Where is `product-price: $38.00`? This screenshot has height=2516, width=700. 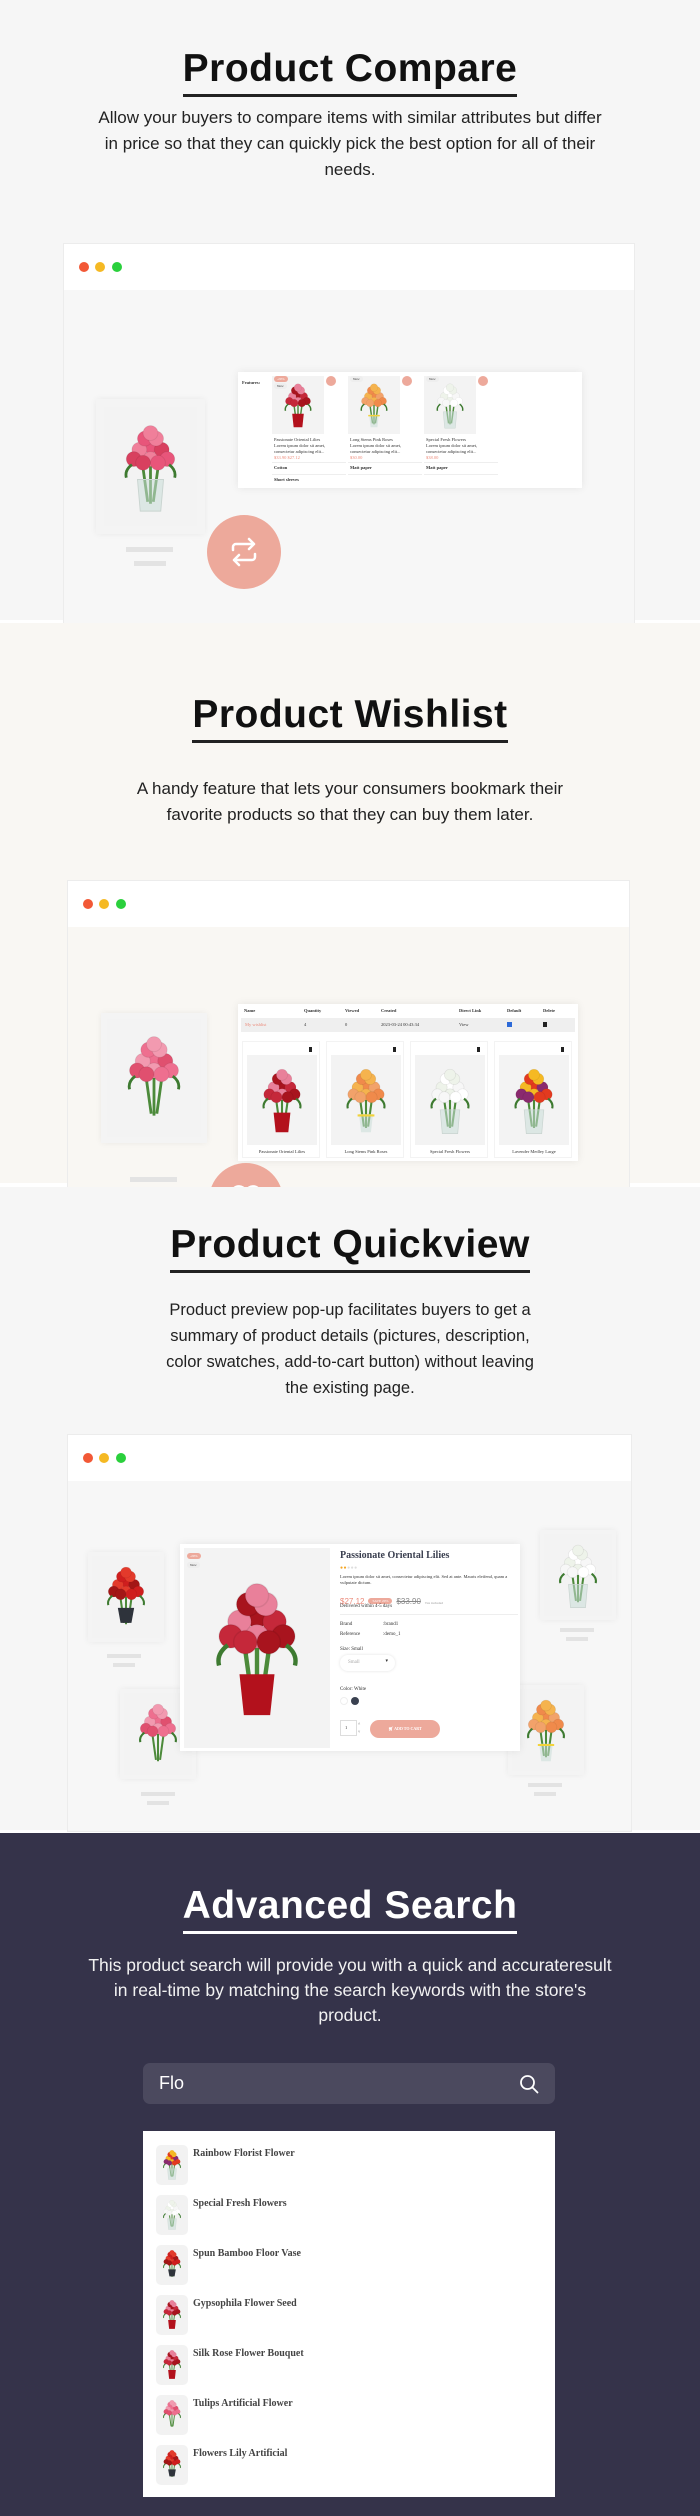
product-price: $38.00 is located at coordinates (432, 457).